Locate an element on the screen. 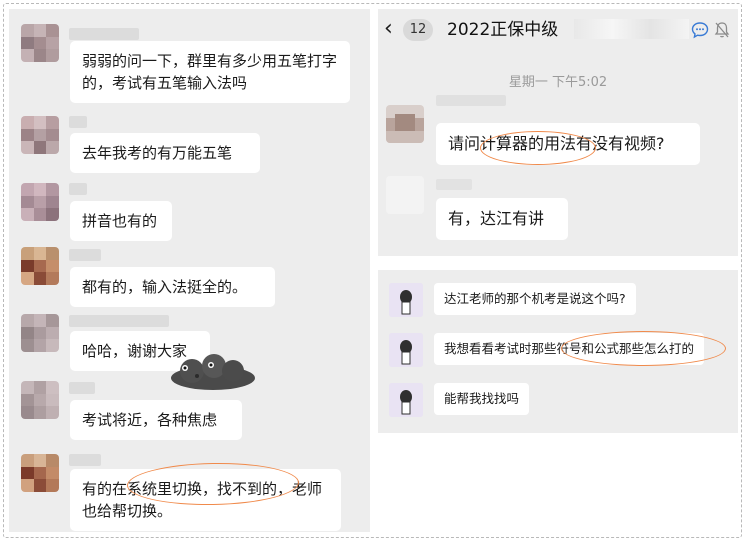  message-timestamp: 星期一 下午5:02 is located at coordinates (558, 82).